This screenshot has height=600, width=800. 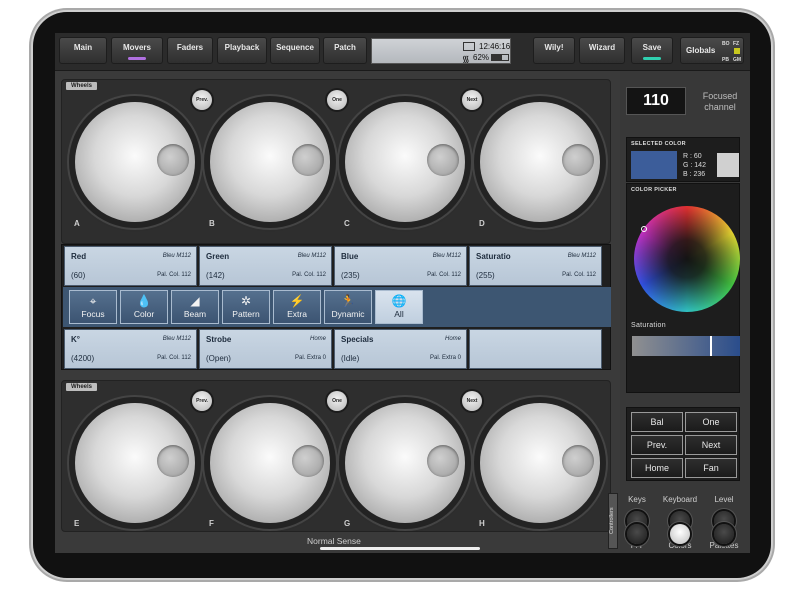 I want to click on param-green: Green Bleu M112 (142) Pal. Col. 112, so click(x=265, y=266).